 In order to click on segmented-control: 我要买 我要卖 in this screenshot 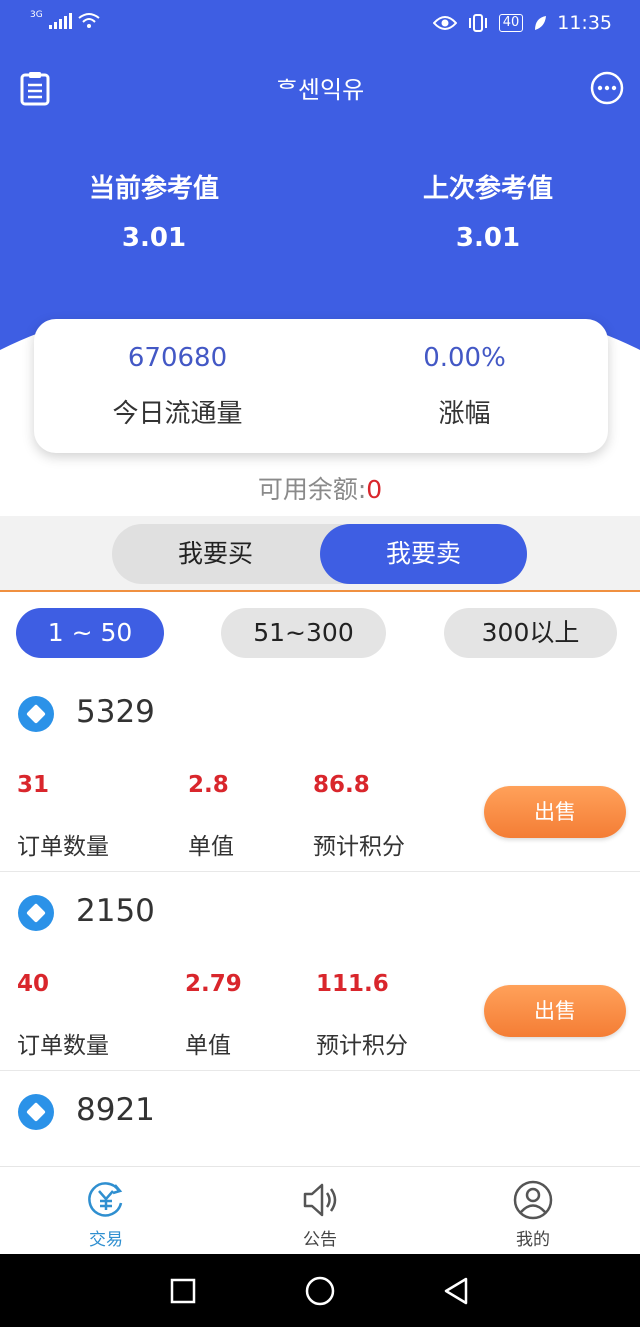, I will do `click(319, 554)`.